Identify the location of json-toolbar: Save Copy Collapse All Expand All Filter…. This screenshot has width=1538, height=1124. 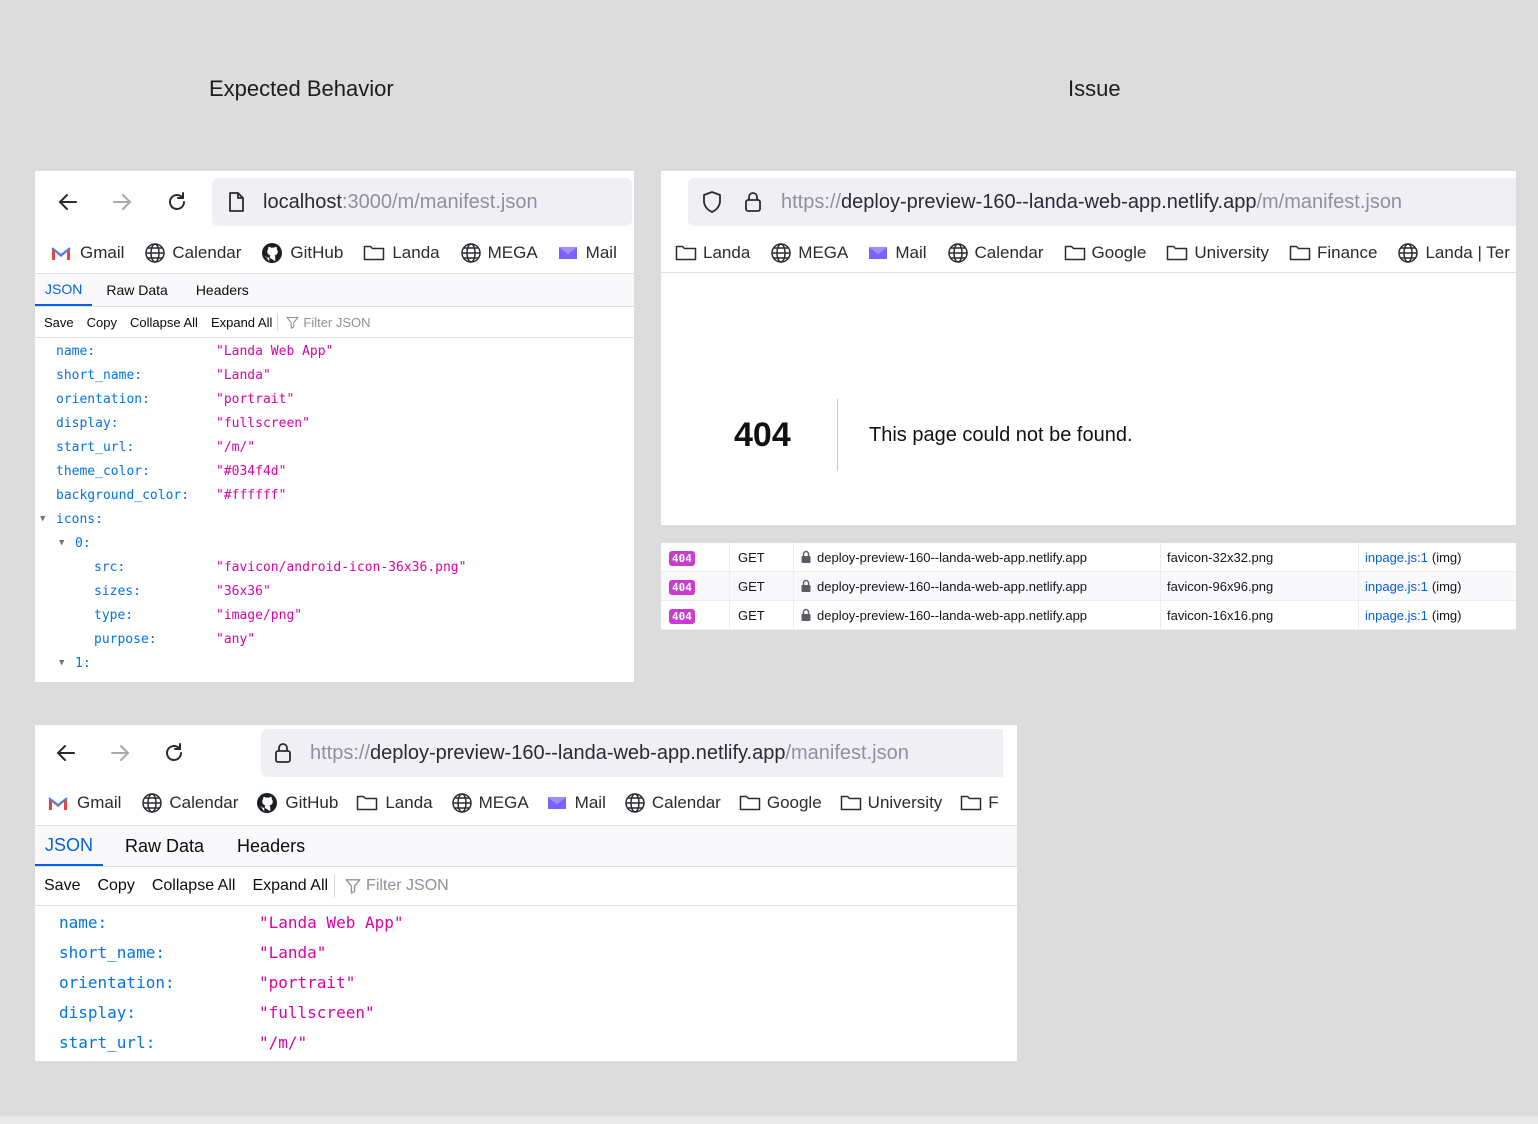
(526, 886).